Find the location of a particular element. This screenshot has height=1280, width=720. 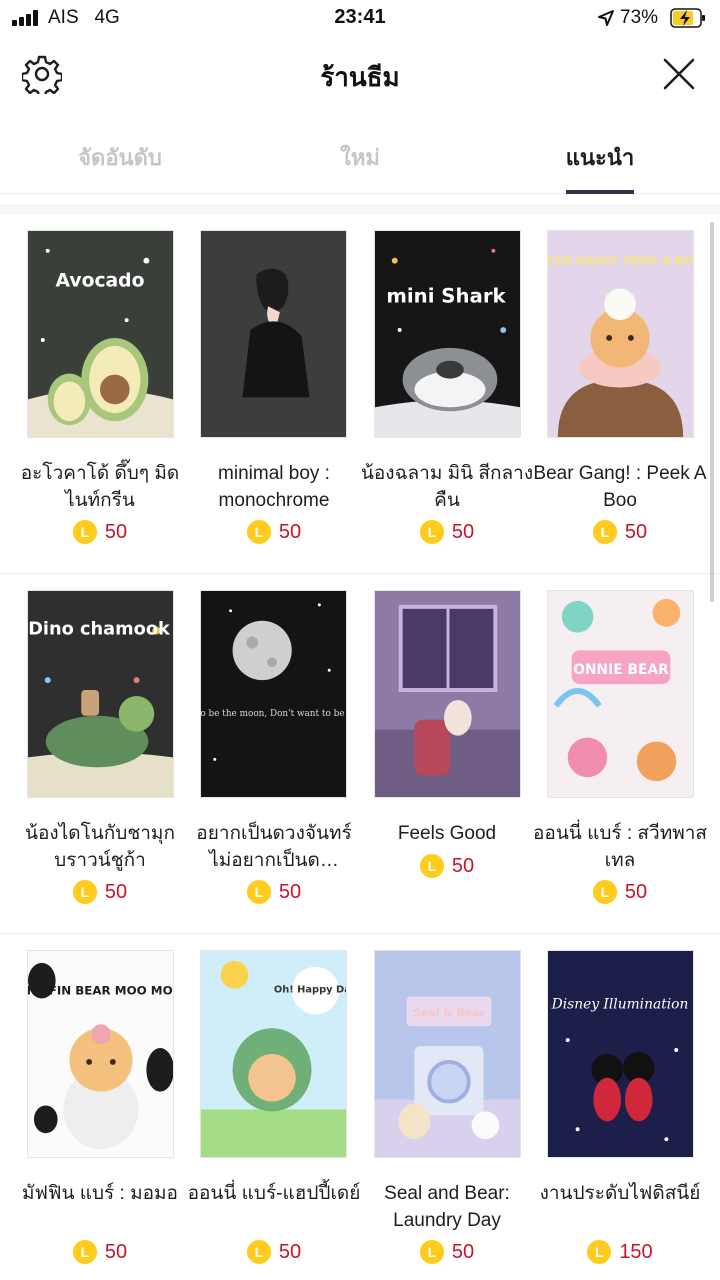

theme-art-text: mini Shark is located at coordinates (446, 295).